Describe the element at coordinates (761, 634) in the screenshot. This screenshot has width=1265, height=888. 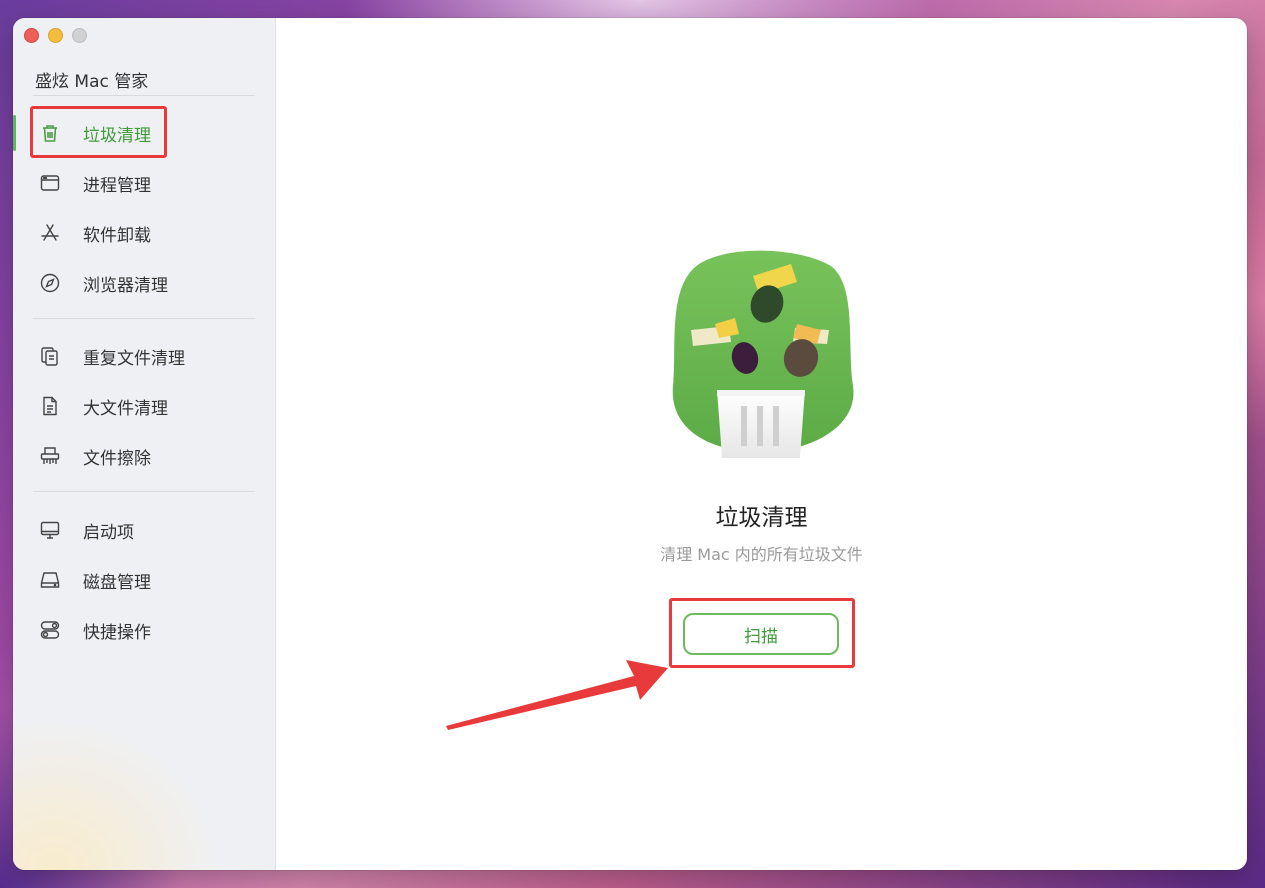
I see `scan-button: 扫描` at that location.